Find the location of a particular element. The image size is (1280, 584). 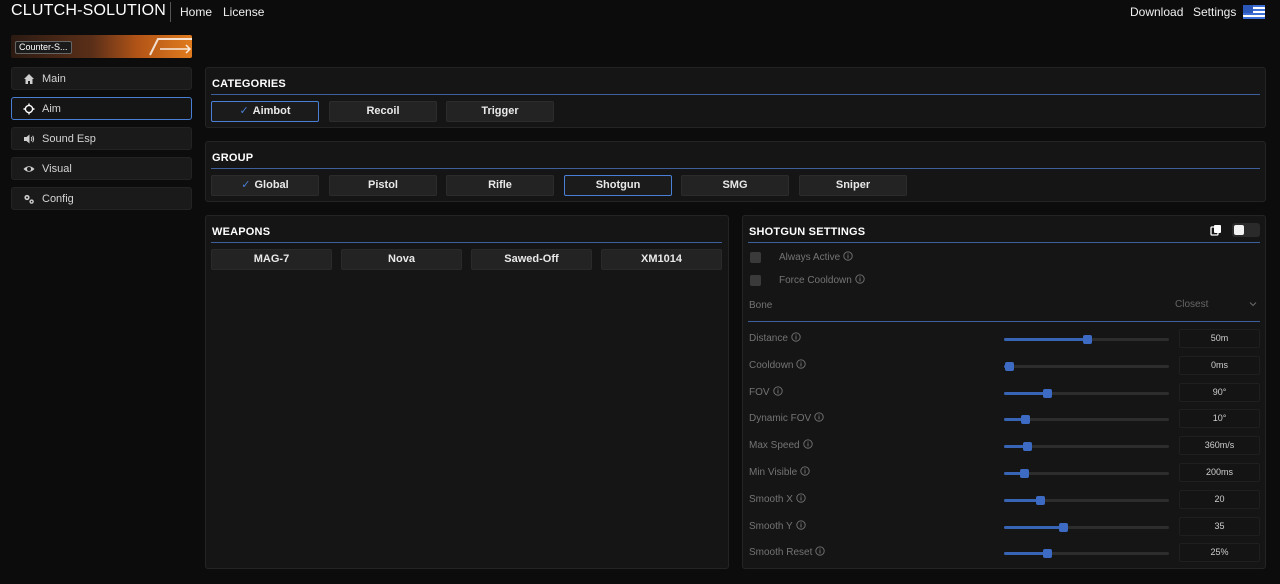

smooth-x-value-field: 20 is located at coordinates (1219, 499).